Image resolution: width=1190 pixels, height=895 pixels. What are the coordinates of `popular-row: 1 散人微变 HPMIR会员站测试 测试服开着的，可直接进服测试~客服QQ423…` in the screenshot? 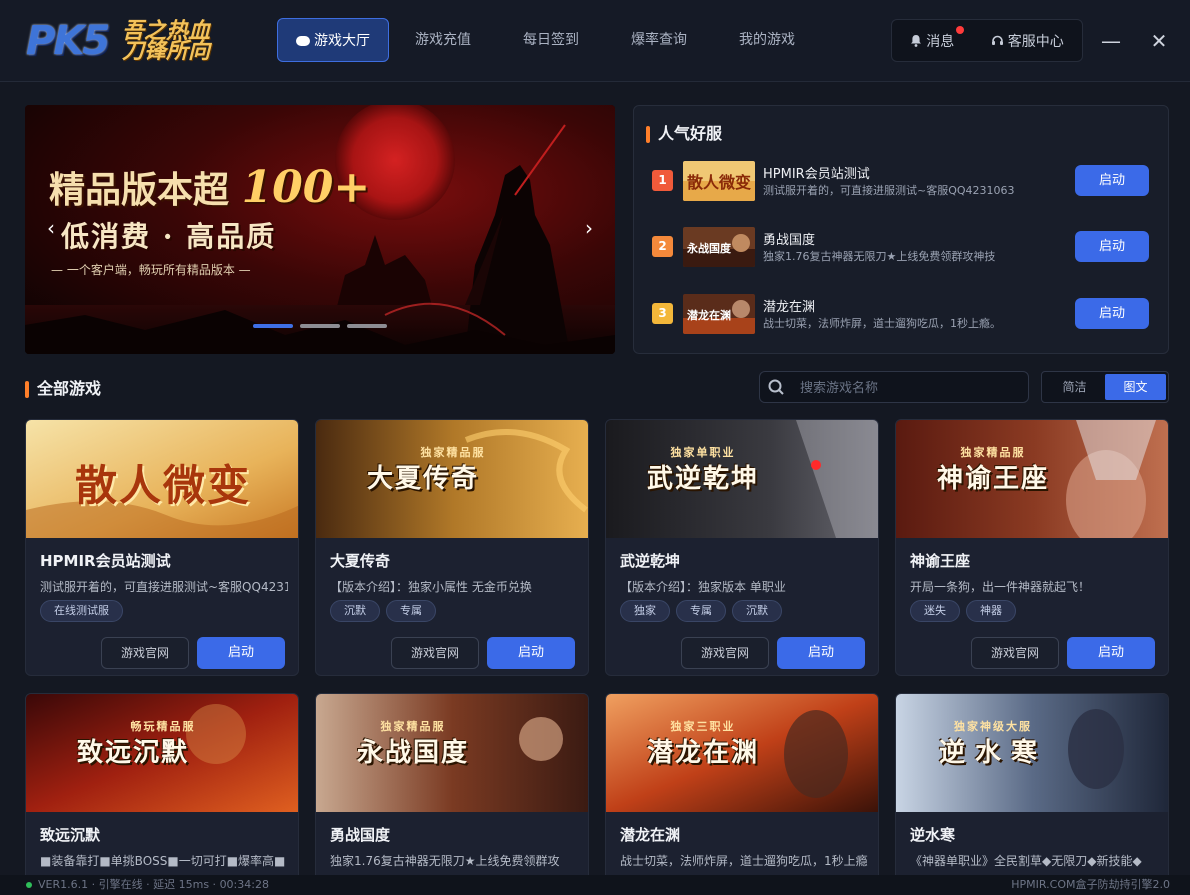 It's located at (902, 181).